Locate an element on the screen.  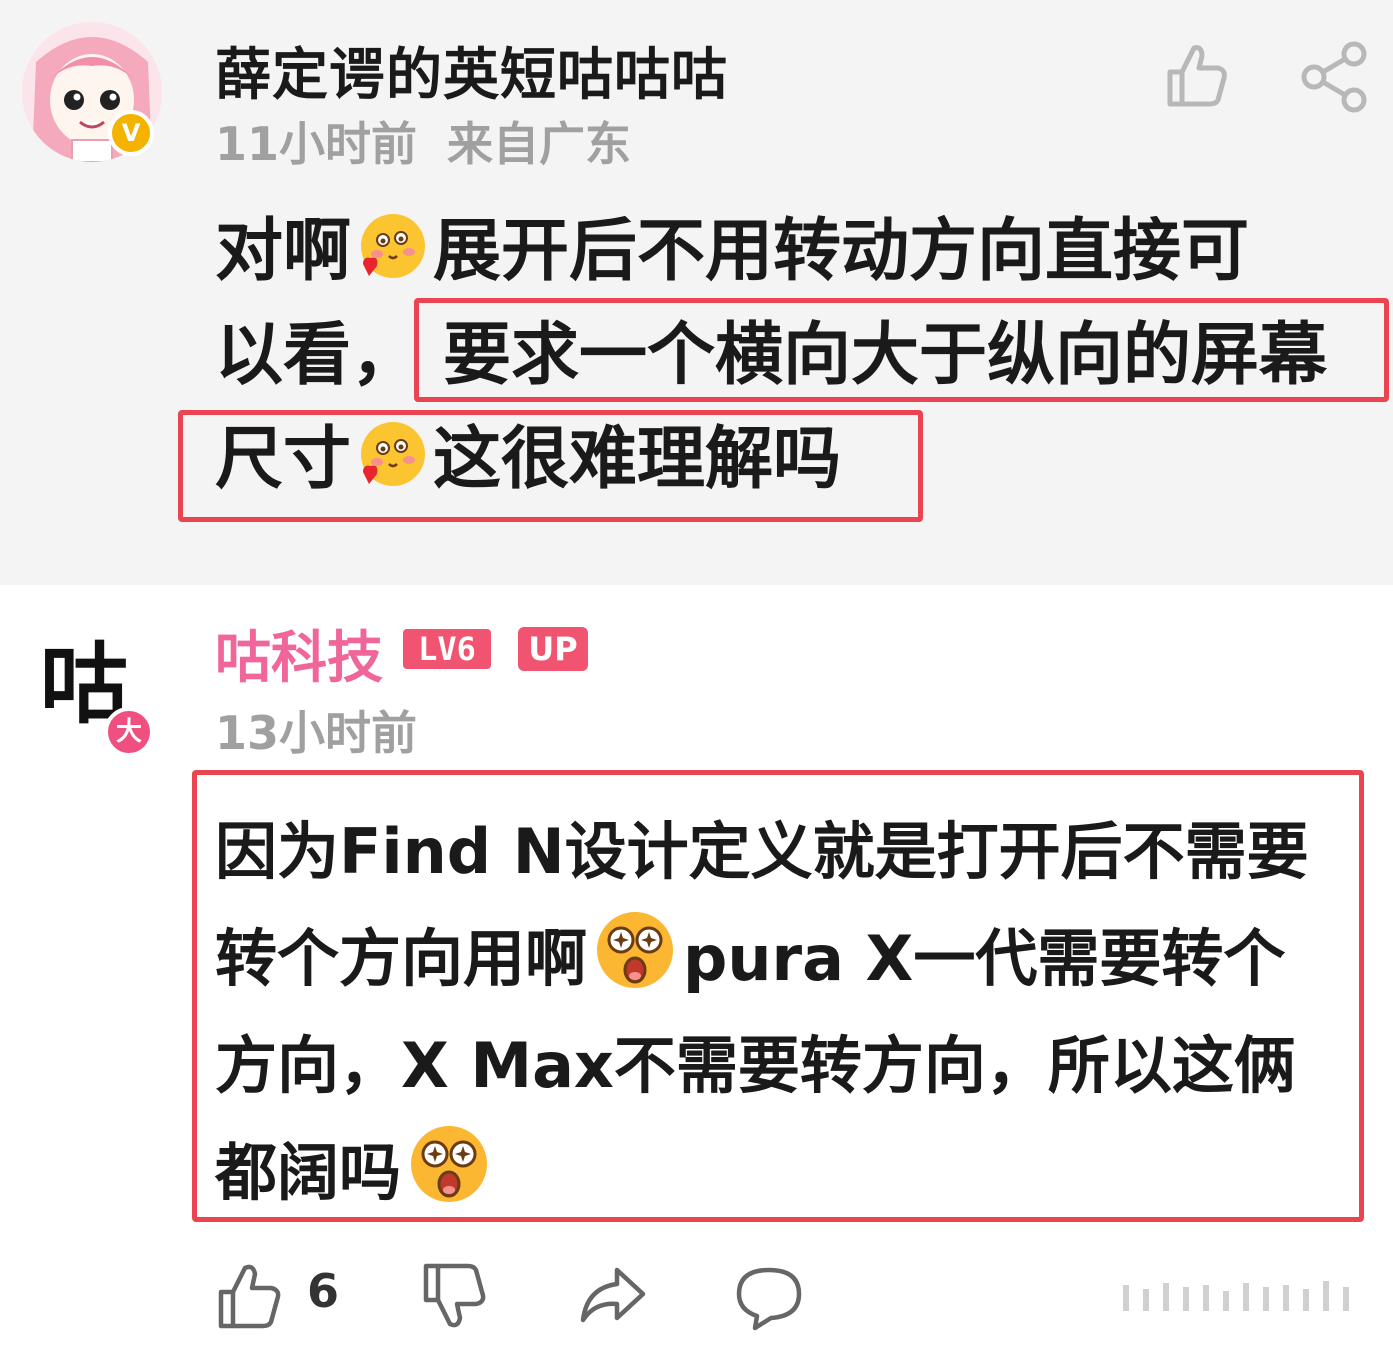
forward-icon is located at coordinates (613, 1296).